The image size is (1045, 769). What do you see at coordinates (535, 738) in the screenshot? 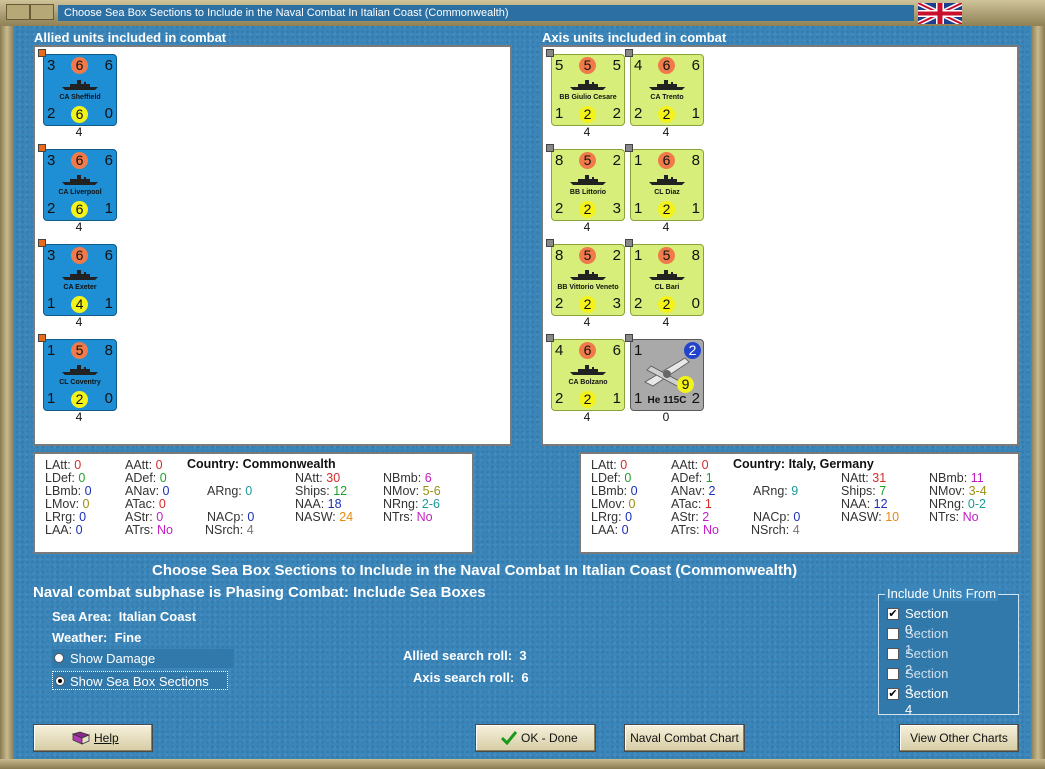
I see `ok-done-button: OK - Done` at bounding box center [535, 738].